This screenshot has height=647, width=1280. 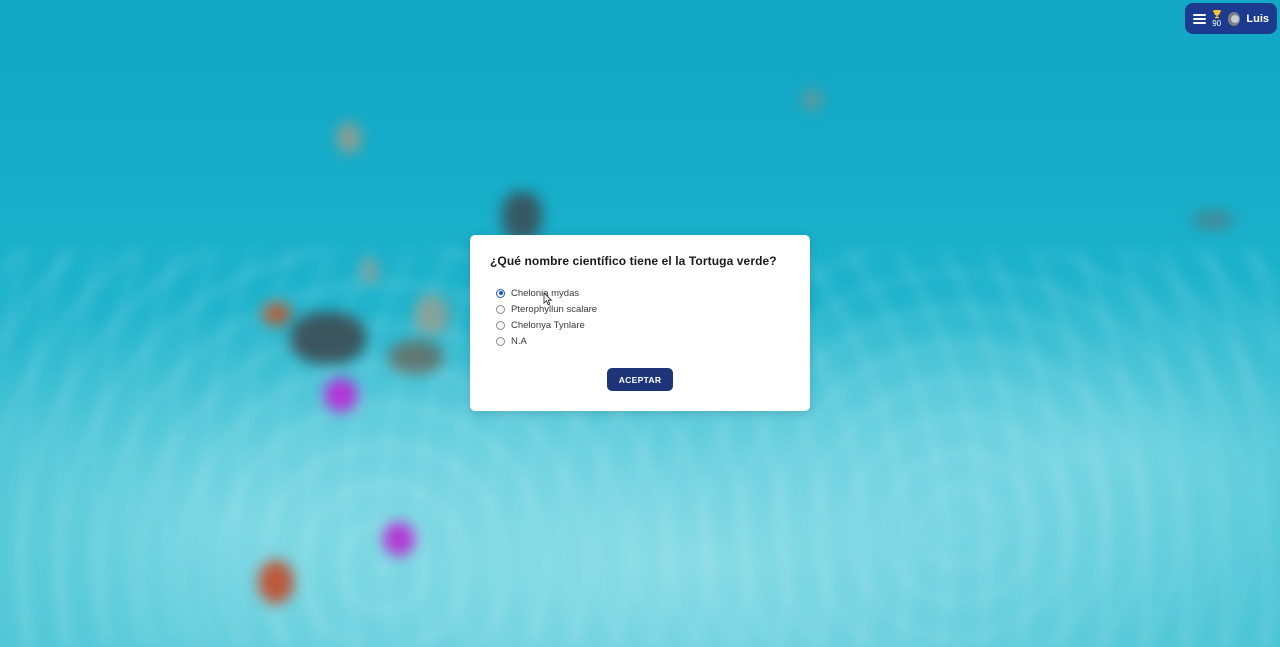 I want to click on username: Luis, so click(x=1257, y=19).